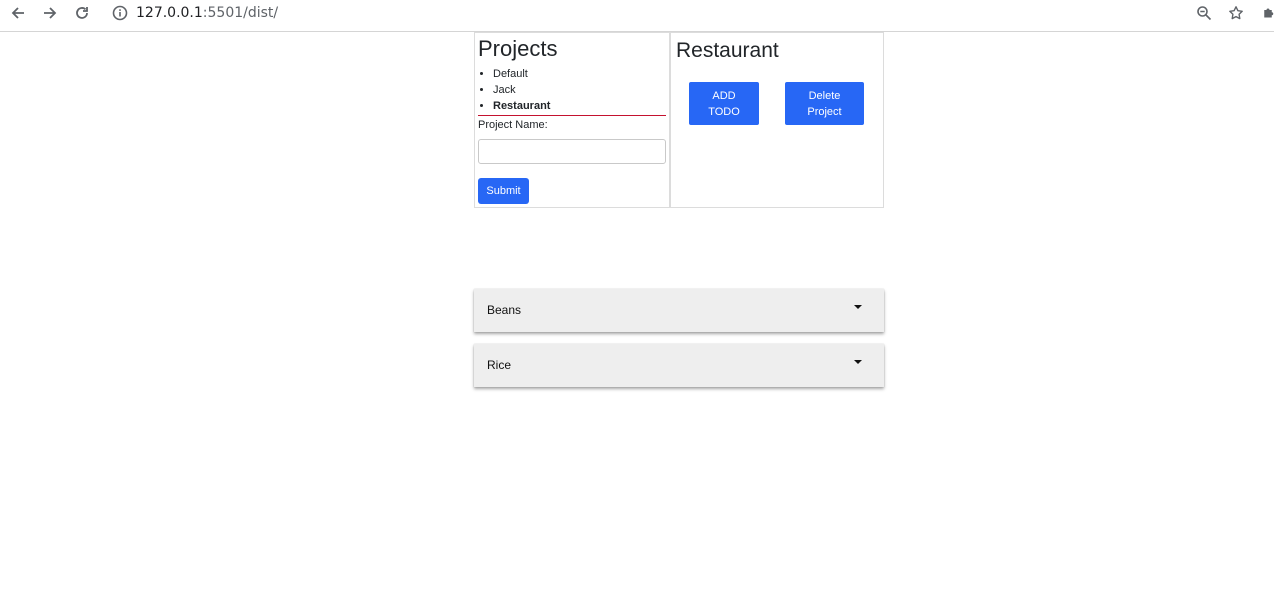 The width and height of the screenshot is (1274, 607). I want to click on add-todo-label: ADD TODO, so click(724, 103).